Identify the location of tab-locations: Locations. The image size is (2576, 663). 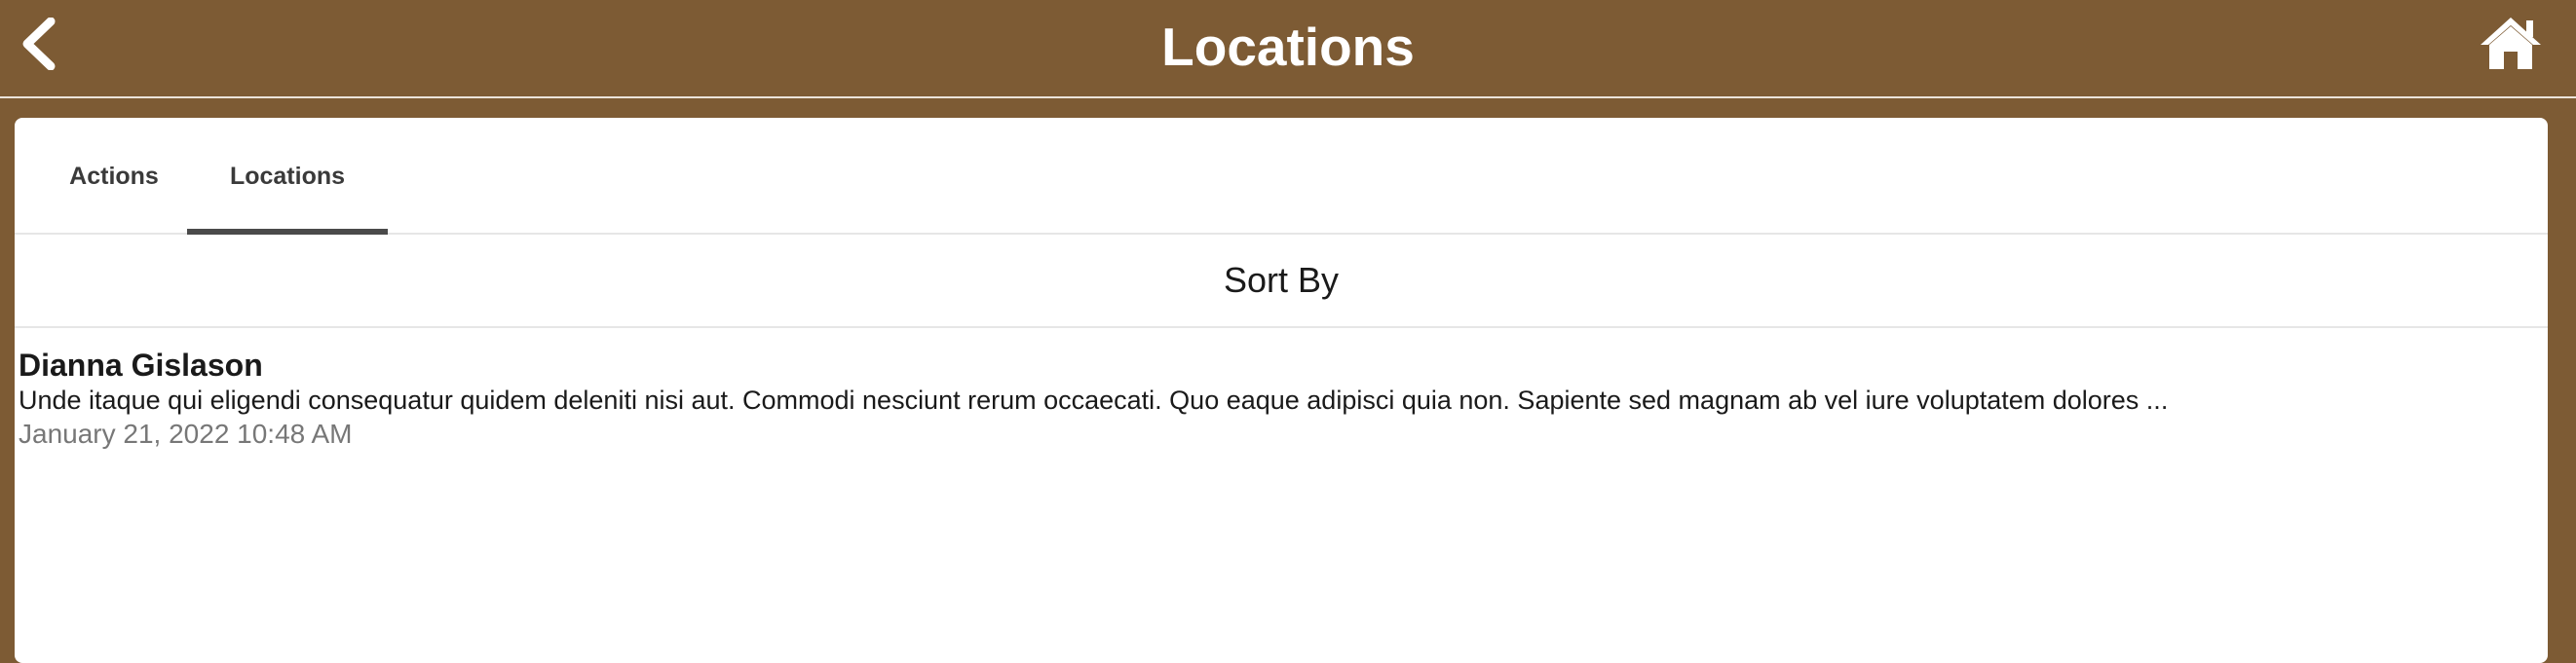
(287, 176).